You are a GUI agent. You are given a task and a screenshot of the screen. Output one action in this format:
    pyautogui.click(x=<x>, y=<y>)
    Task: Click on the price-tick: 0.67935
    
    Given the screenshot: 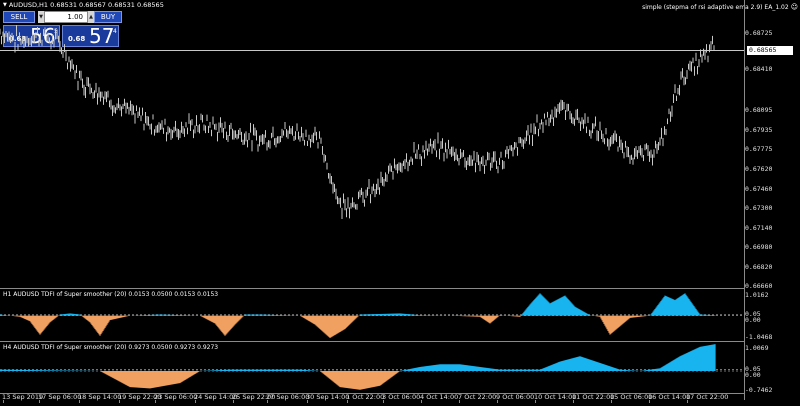 What is the action you would take?
    pyautogui.click(x=759, y=130)
    